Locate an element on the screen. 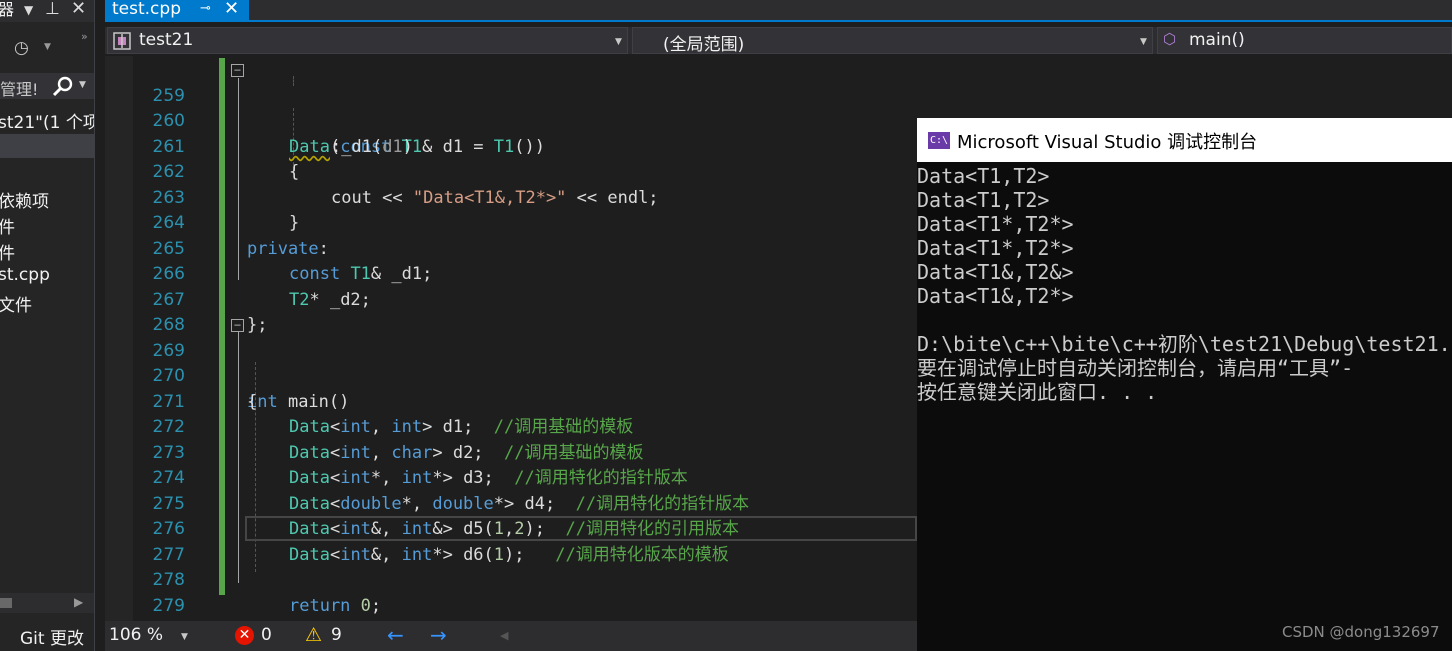 The image size is (1452, 651). nav-forward-icon: → is located at coordinates (438, 635).